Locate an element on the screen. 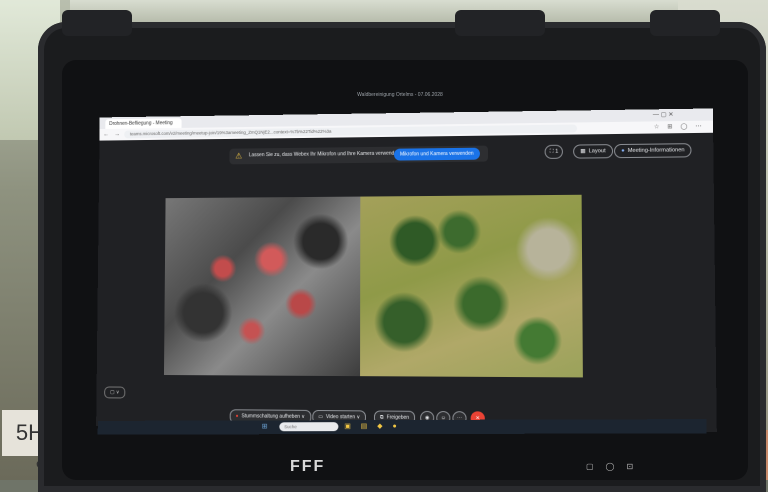 The image size is (768, 492). unmute-label: Stummschaltung aufheben is located at coordinates (270, 416).